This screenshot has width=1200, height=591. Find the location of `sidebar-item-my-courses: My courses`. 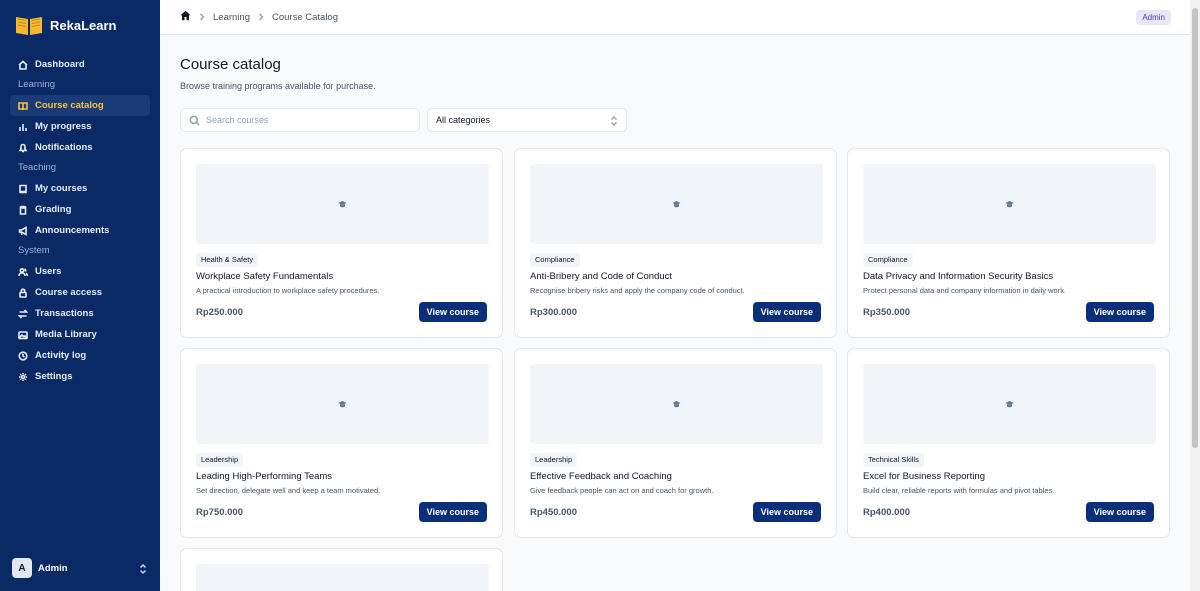

sidebar-item-my-courses: My courses is located at coordinates (80, 188).